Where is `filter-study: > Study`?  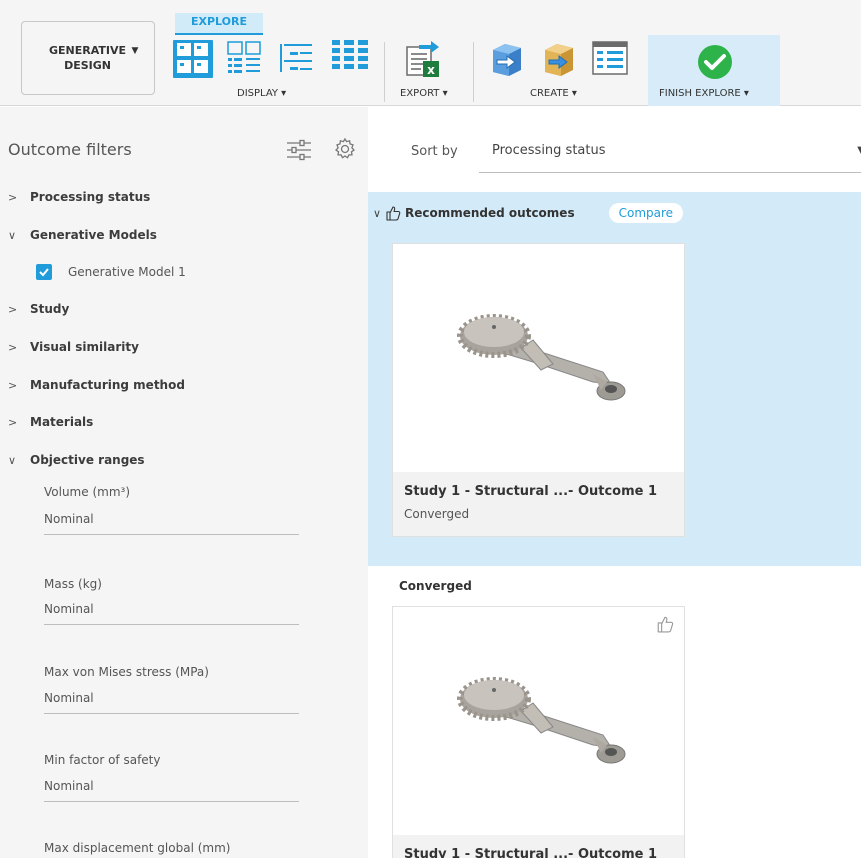 filter-study: > Study is located at coordinates (38, 309).